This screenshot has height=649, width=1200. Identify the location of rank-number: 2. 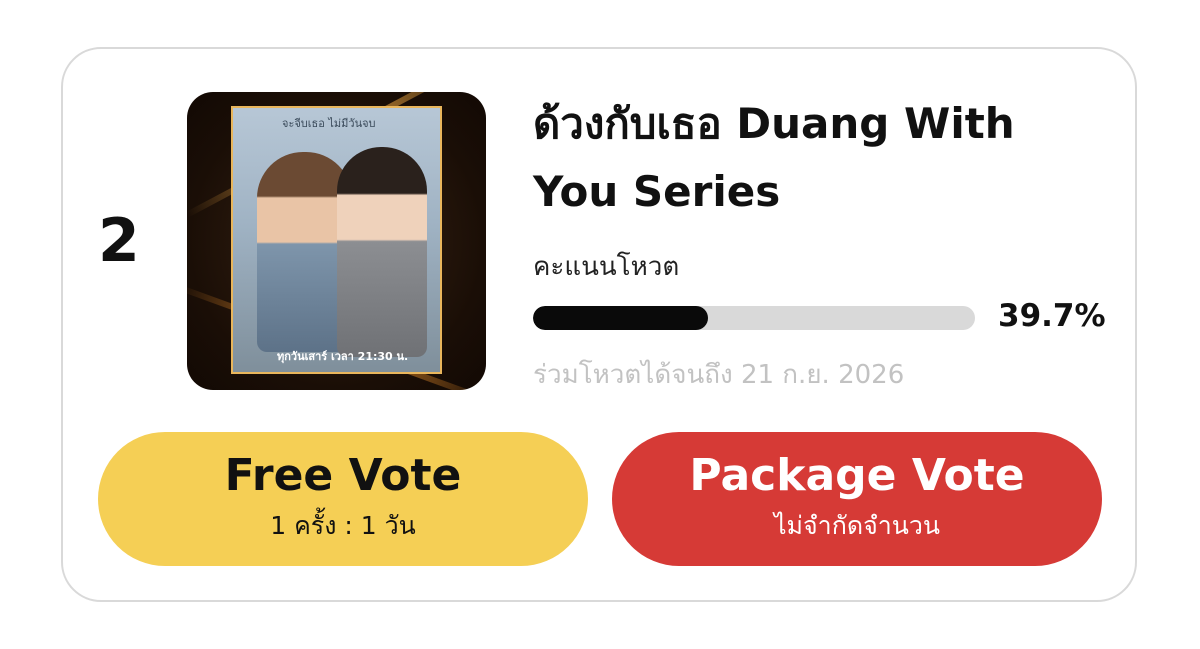
(119, 241).